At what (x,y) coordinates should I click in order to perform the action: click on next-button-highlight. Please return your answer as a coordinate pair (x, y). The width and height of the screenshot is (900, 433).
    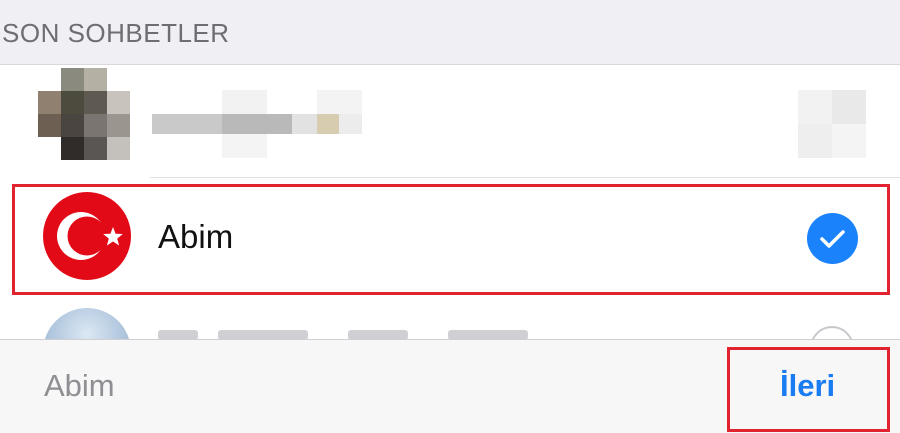
    Looking at the image, I should click on (808, 389).